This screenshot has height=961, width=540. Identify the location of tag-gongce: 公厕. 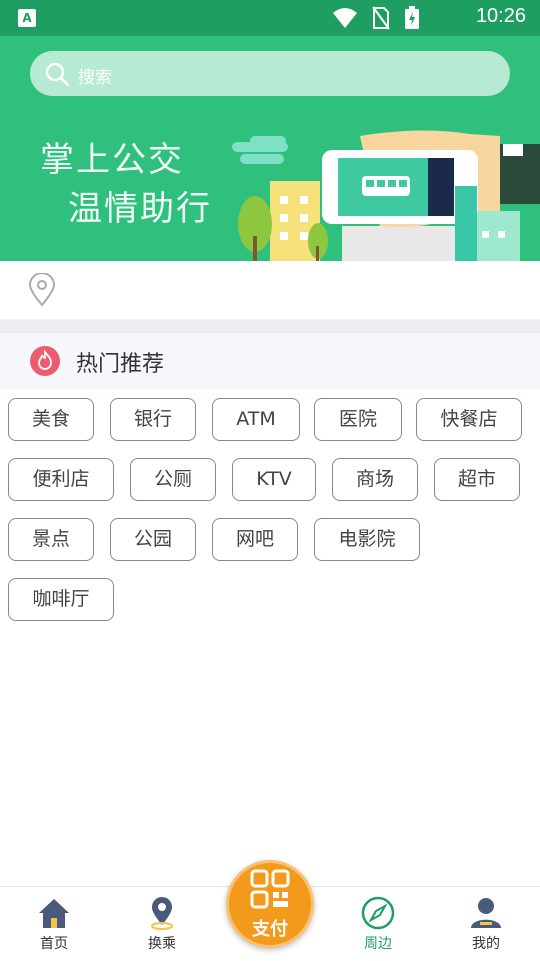
(173, 479).